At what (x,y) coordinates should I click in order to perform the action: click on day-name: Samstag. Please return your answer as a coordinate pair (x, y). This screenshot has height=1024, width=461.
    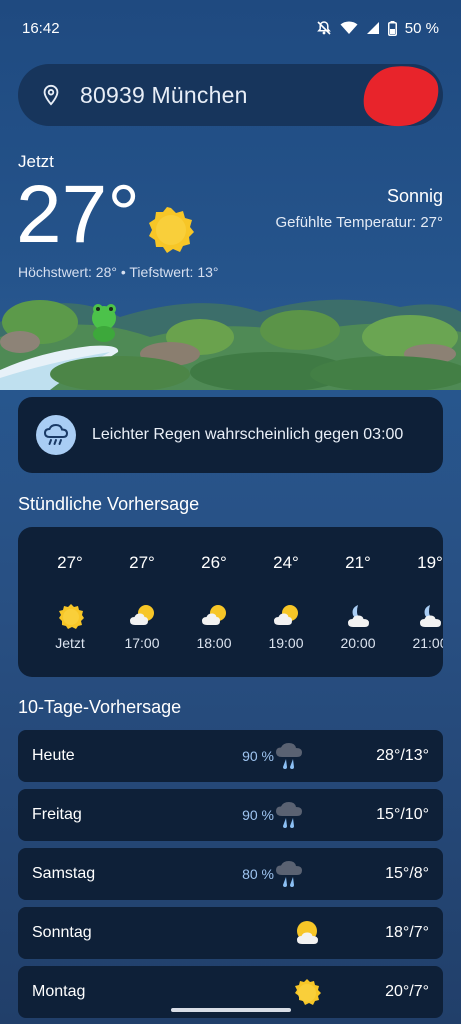
    Looking at the image, I should click on (64, 873).